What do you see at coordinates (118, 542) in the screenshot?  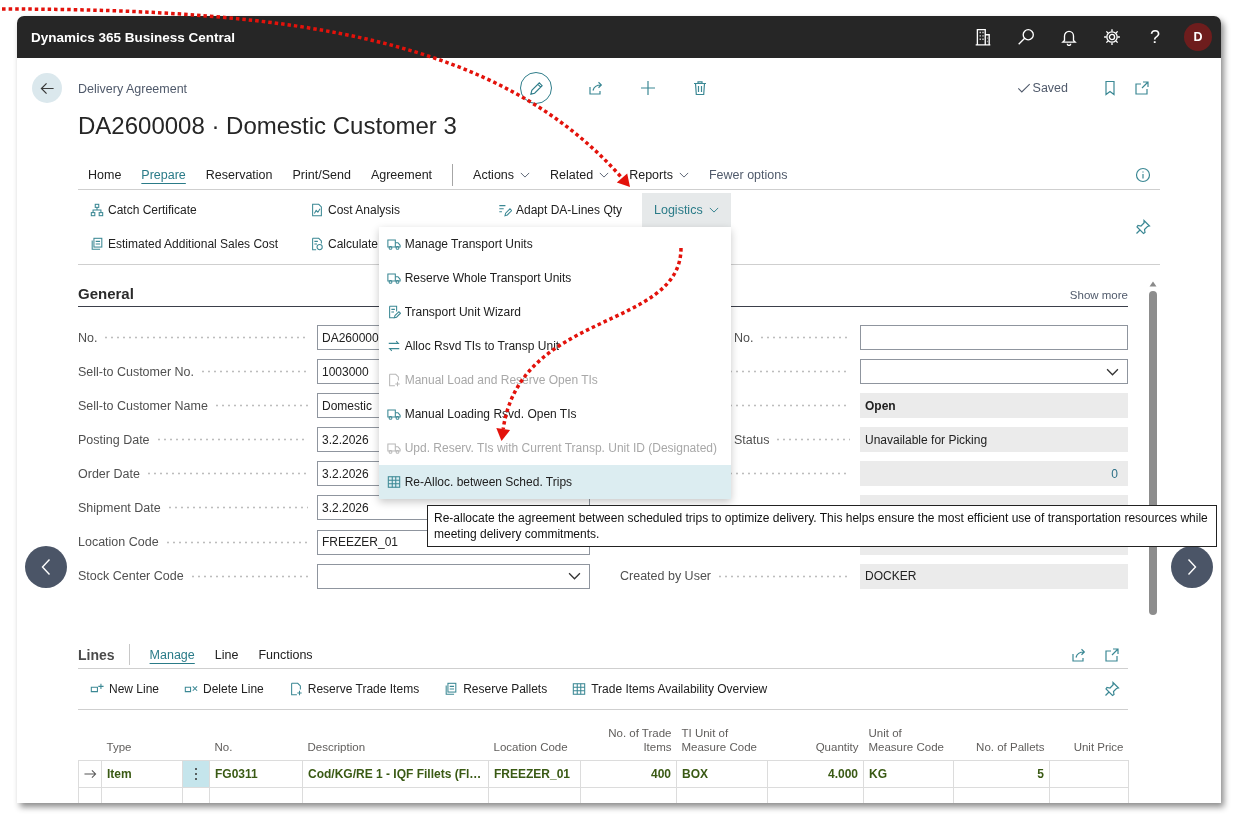 I see `field-label: Location Code` at bounding box center [118, 542].